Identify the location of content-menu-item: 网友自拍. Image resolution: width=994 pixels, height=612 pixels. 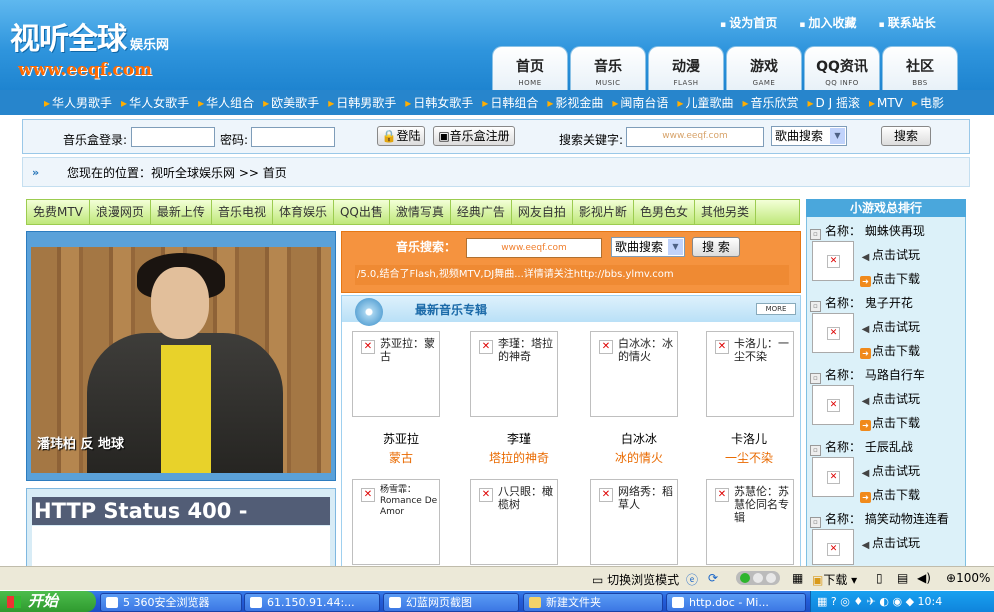
(542, 212).